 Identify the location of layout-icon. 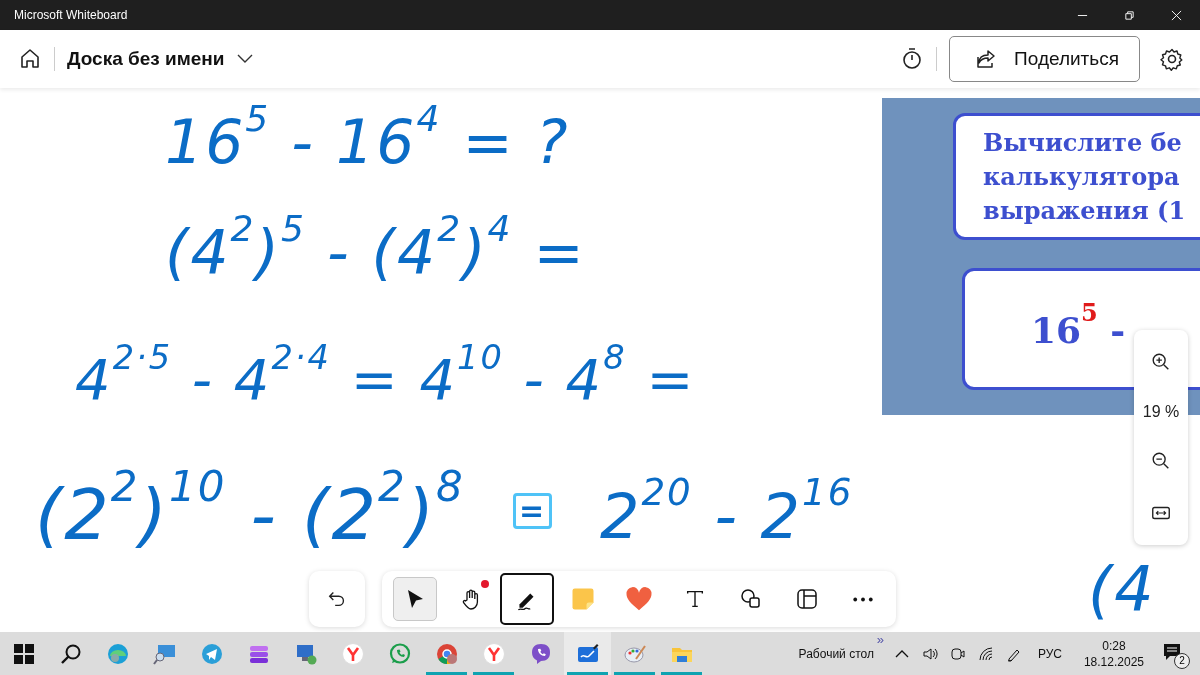
(807, 599).